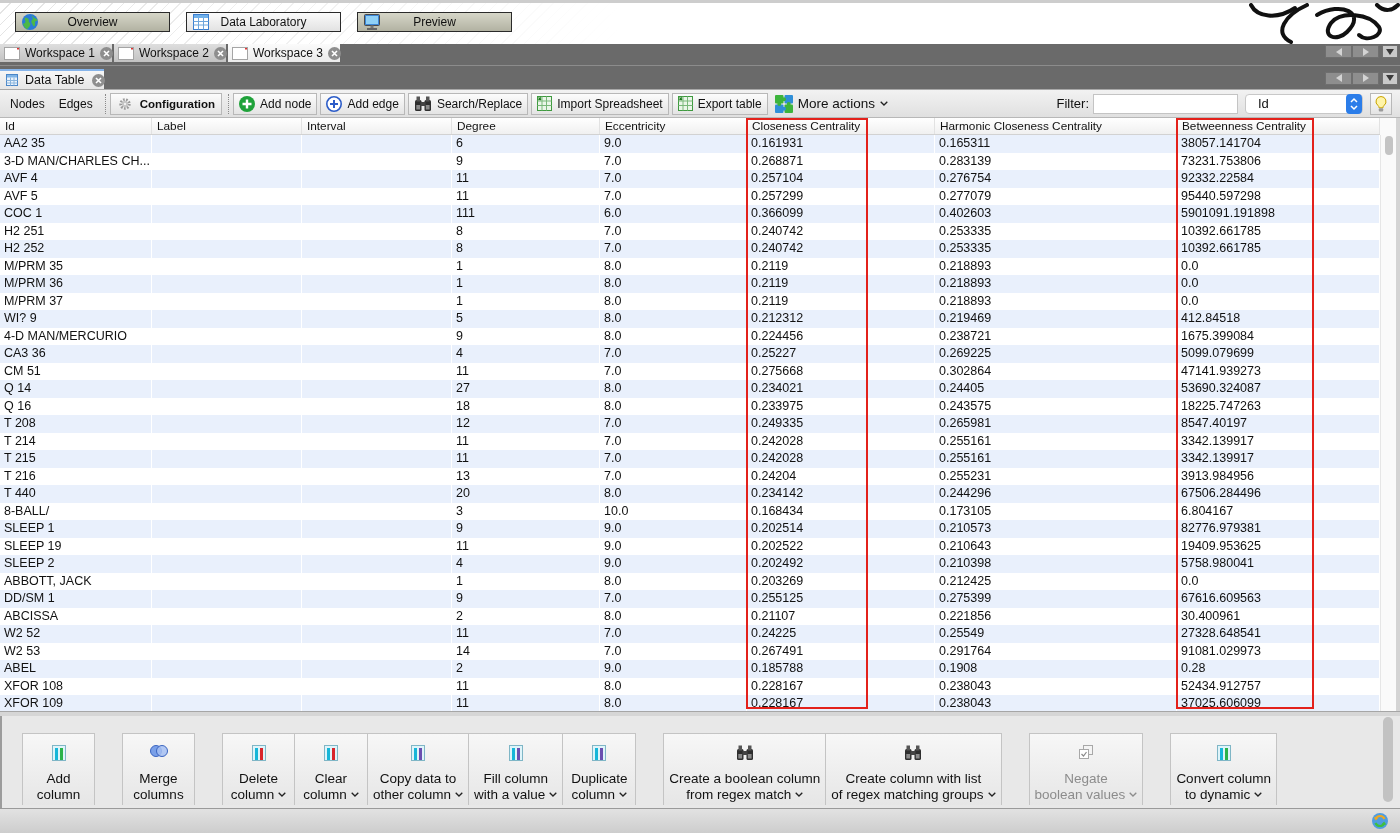 The height and width of the screenshot is (833, 1400). Describe the element at coordinates (1304, 103) in the screenshot. I see `column-select: Id` at that location.